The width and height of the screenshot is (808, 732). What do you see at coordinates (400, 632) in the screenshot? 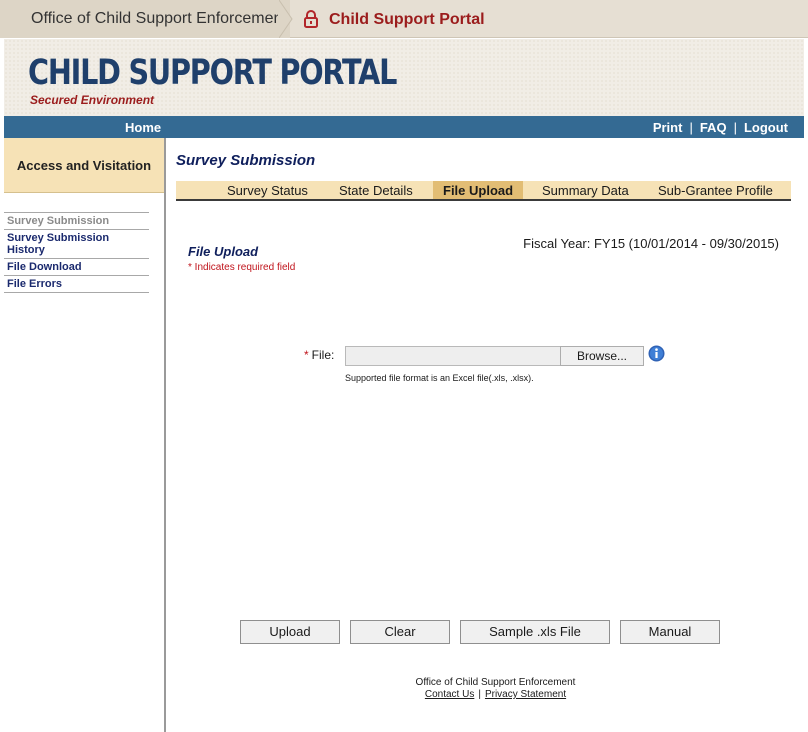
I see `clear-button: Clear` at bounding box center [400, 632].